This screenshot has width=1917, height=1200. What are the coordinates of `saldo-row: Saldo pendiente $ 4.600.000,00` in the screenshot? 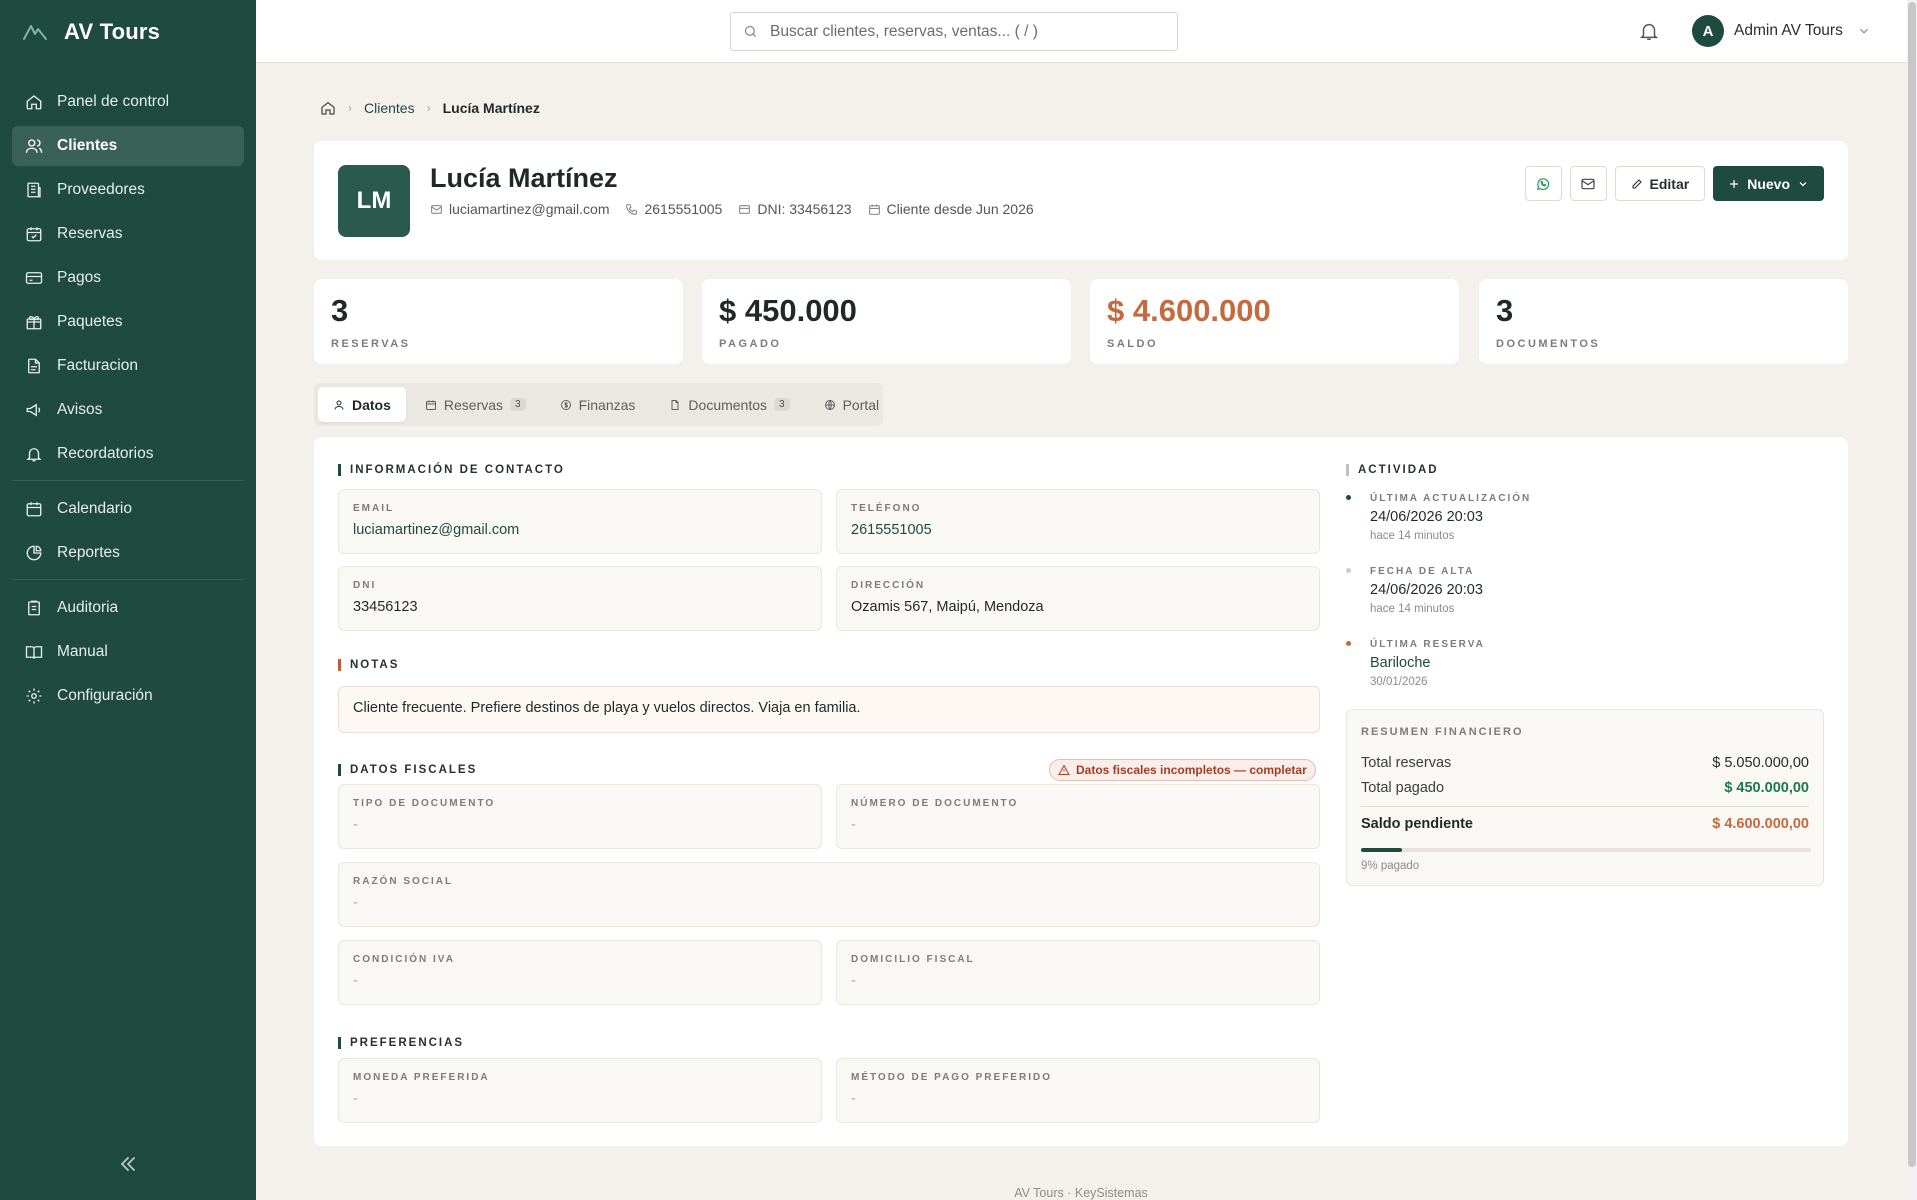 It's located at (1585, 824).